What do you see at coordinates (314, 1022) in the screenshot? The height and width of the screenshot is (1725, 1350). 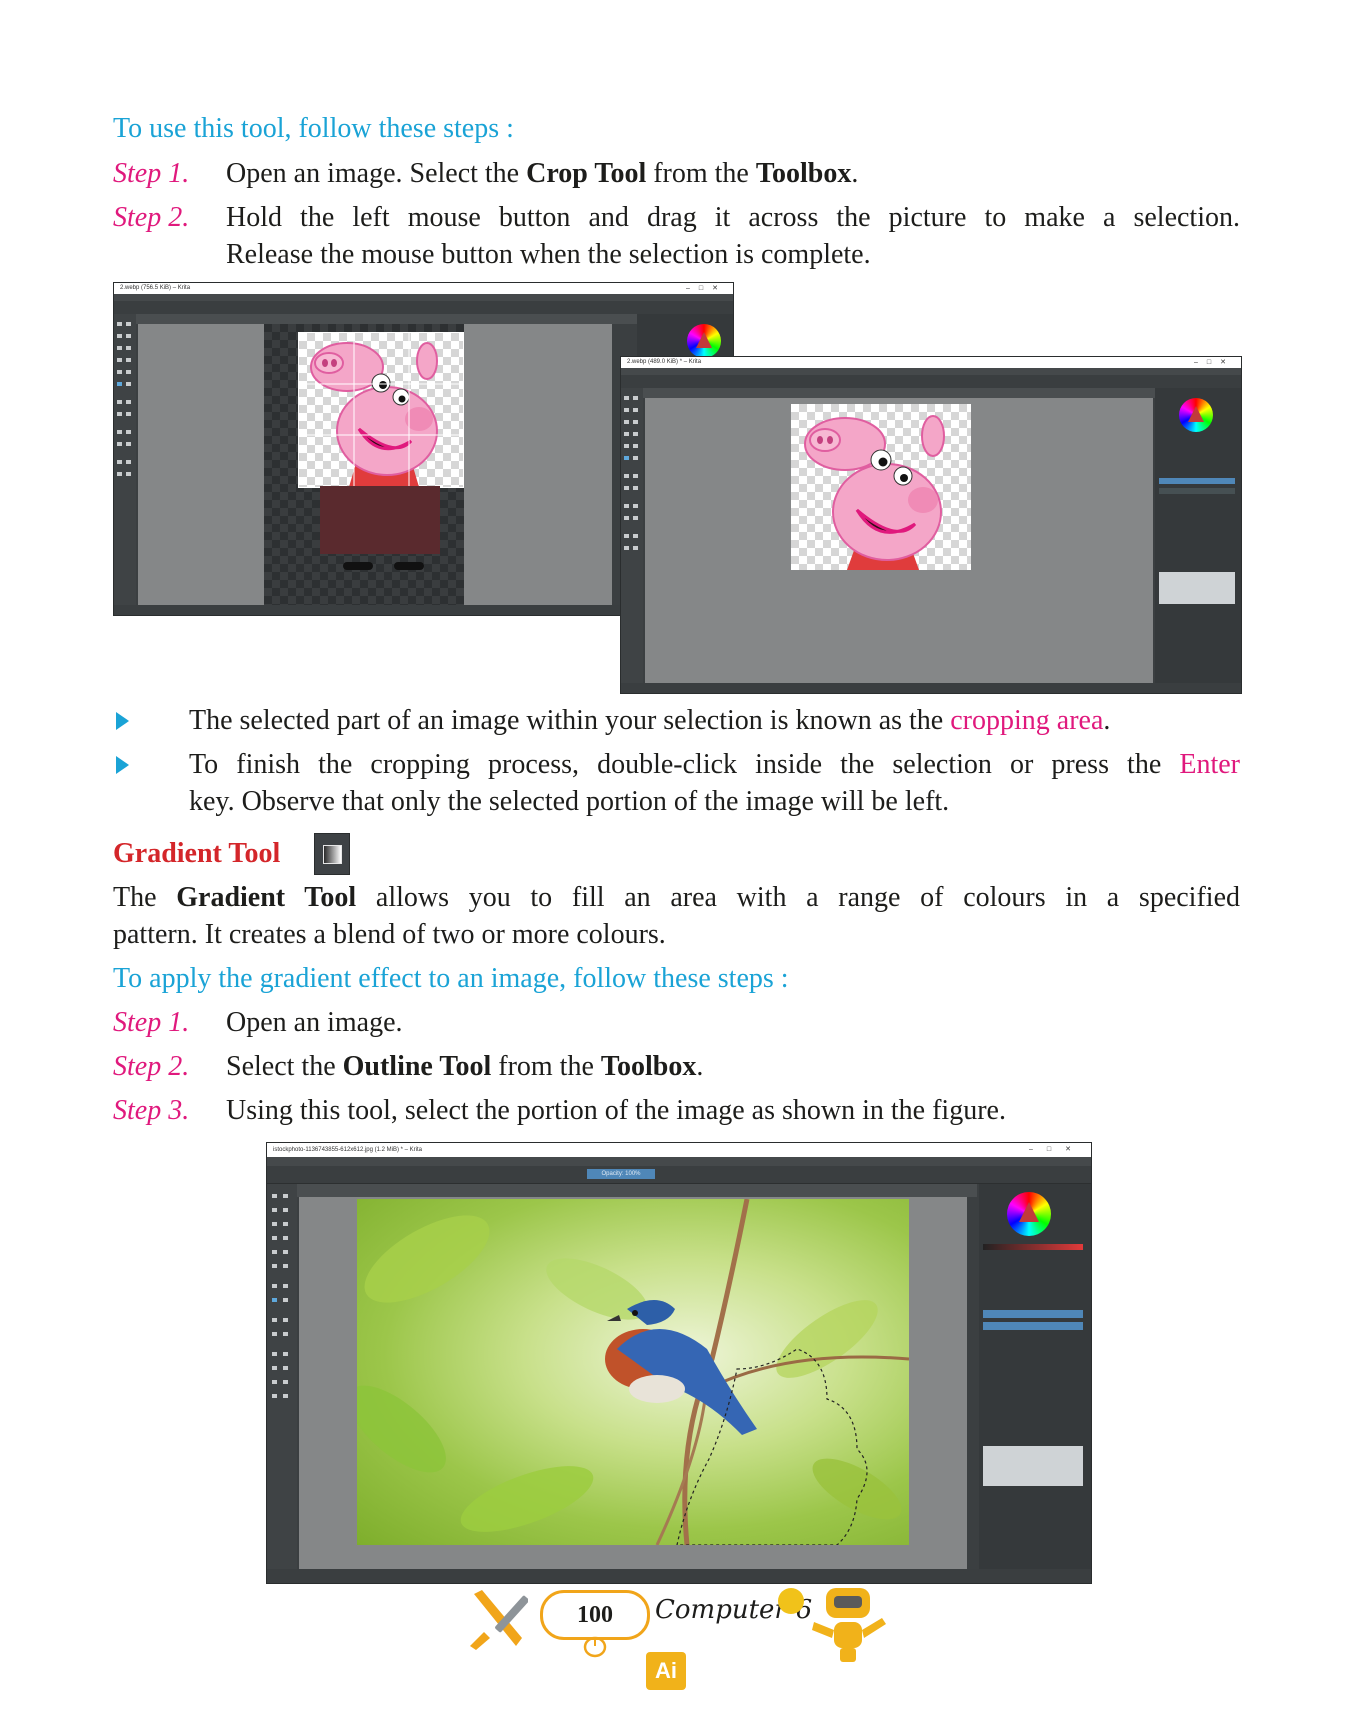 I see `gradient-step-1-text: Open an image.` at bounding box center [314, 1022].